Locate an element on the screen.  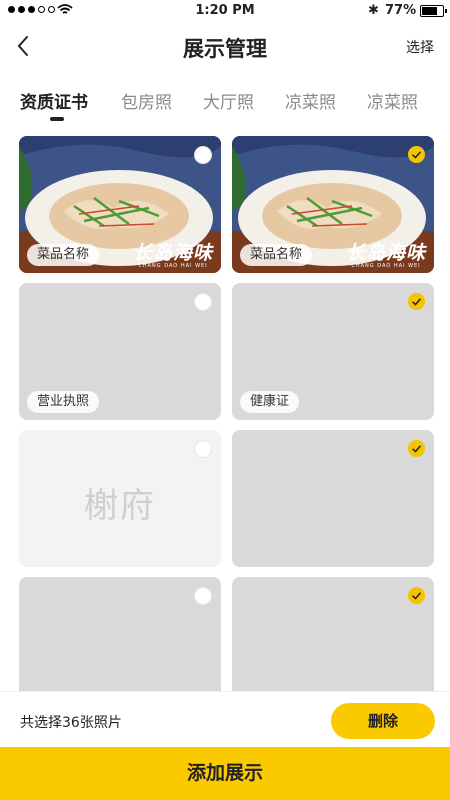
delete-button: 删除 is located at coordinates (383, 721).